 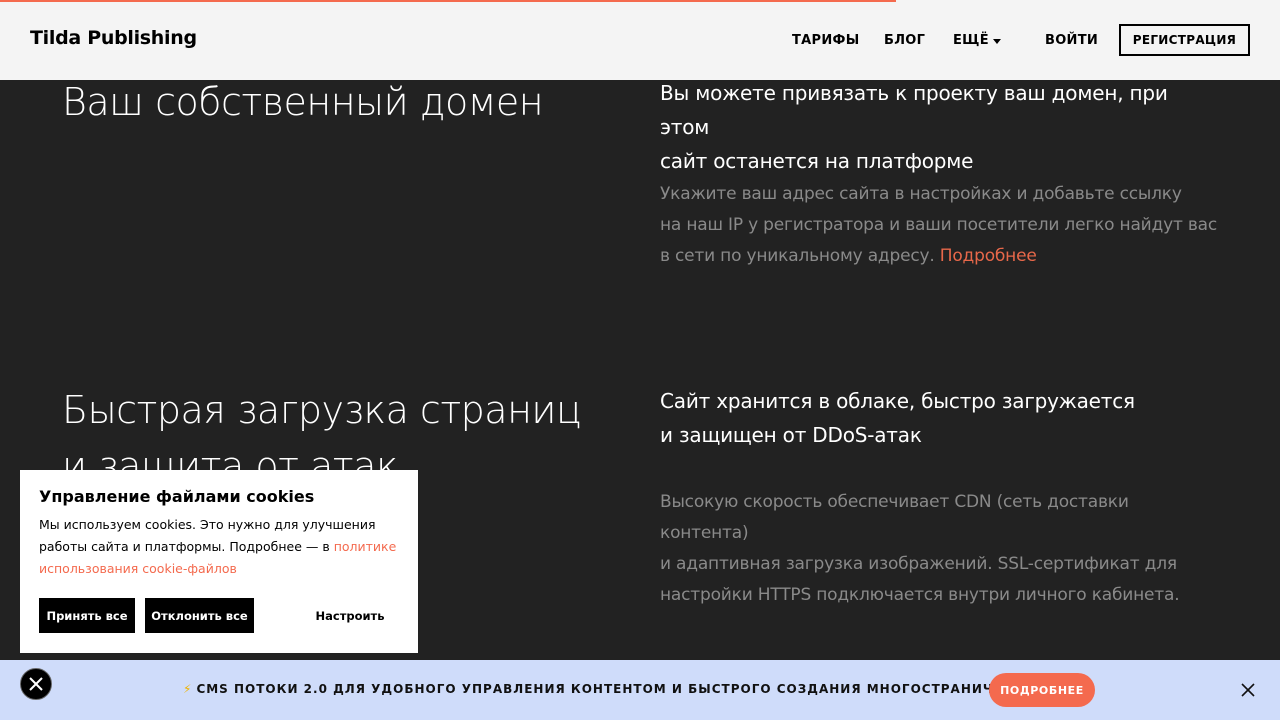 What do you see at coordinates (322, 410) in the screenshot?
I see `title-line: Быстрая загрузка страниц` at bounding box center [322, 410].